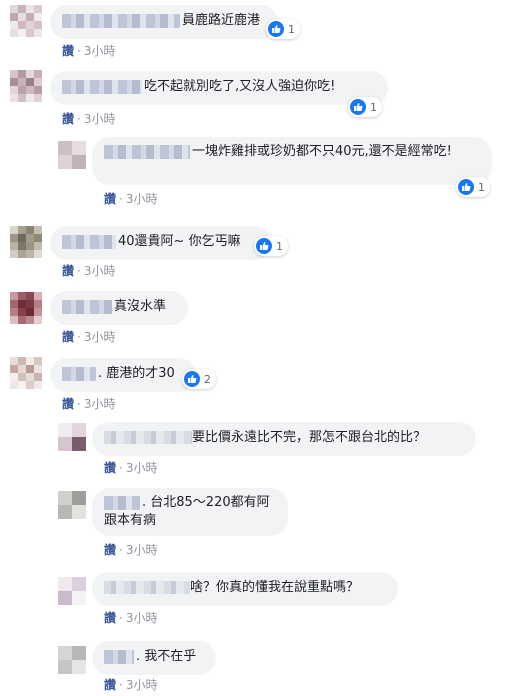  I want to click on comment-bubble: 真沒水準, so click(119, 308).